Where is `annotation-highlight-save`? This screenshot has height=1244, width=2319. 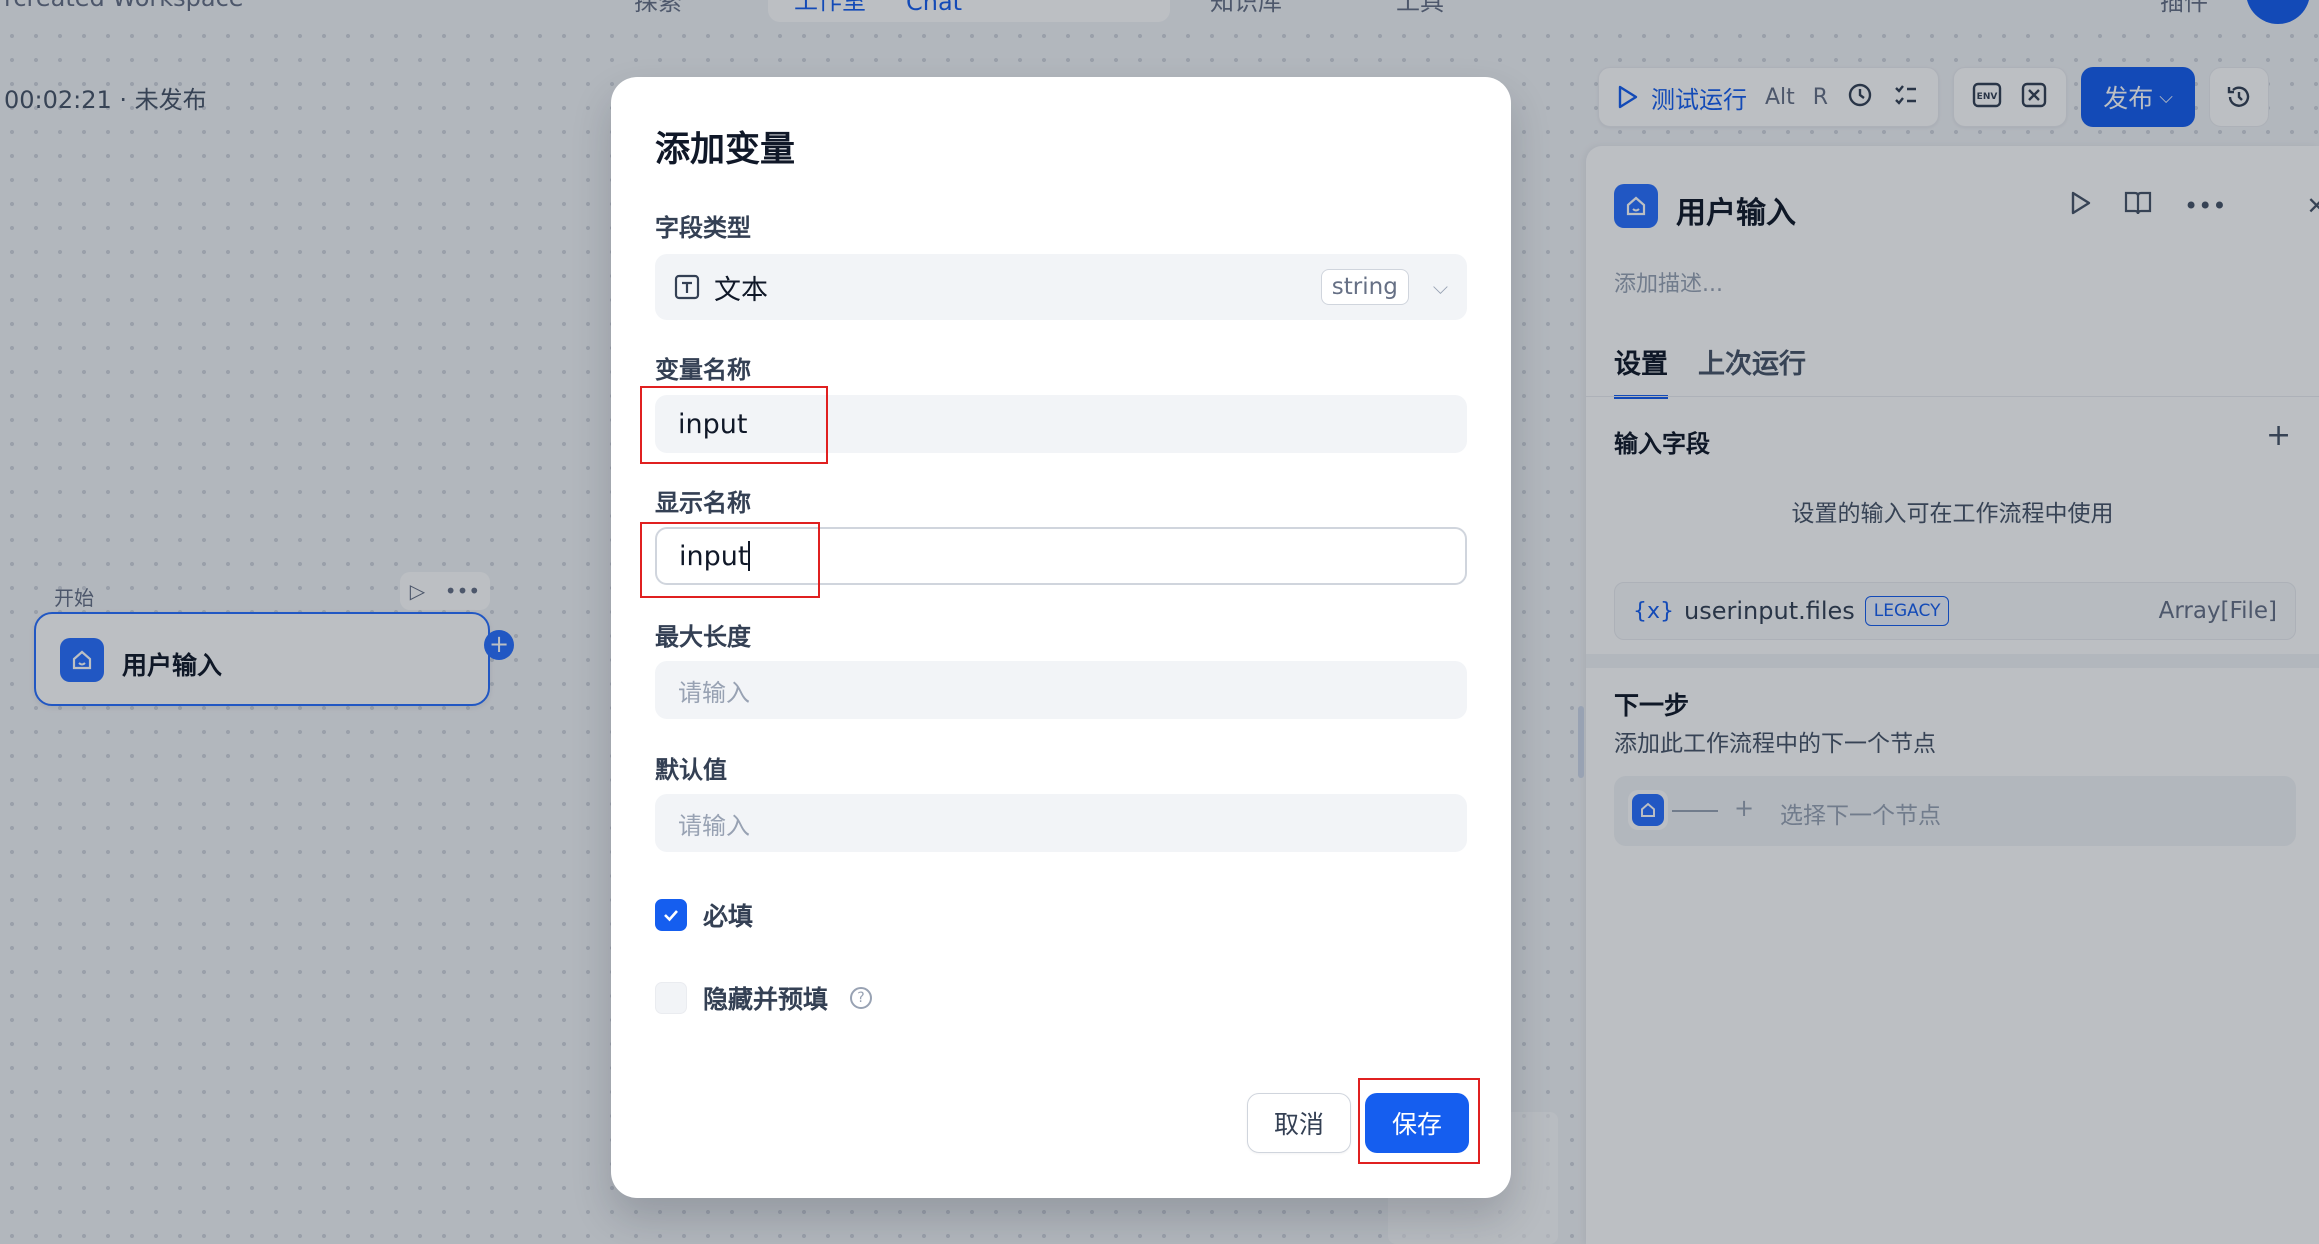
annotation-highlight-save is located at coordinates (1419, 1121).